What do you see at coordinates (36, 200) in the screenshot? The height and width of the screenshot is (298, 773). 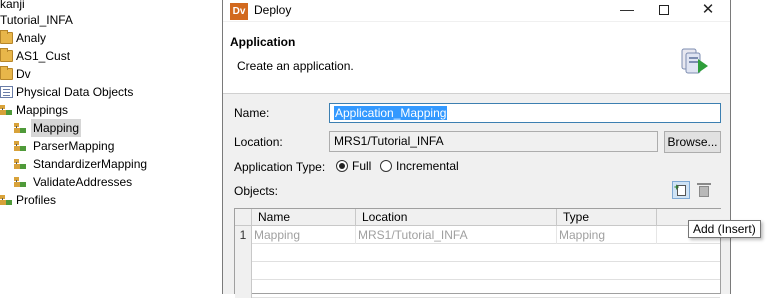 I see `tree-item-label: Profiles` at bounding box center [36, 200].